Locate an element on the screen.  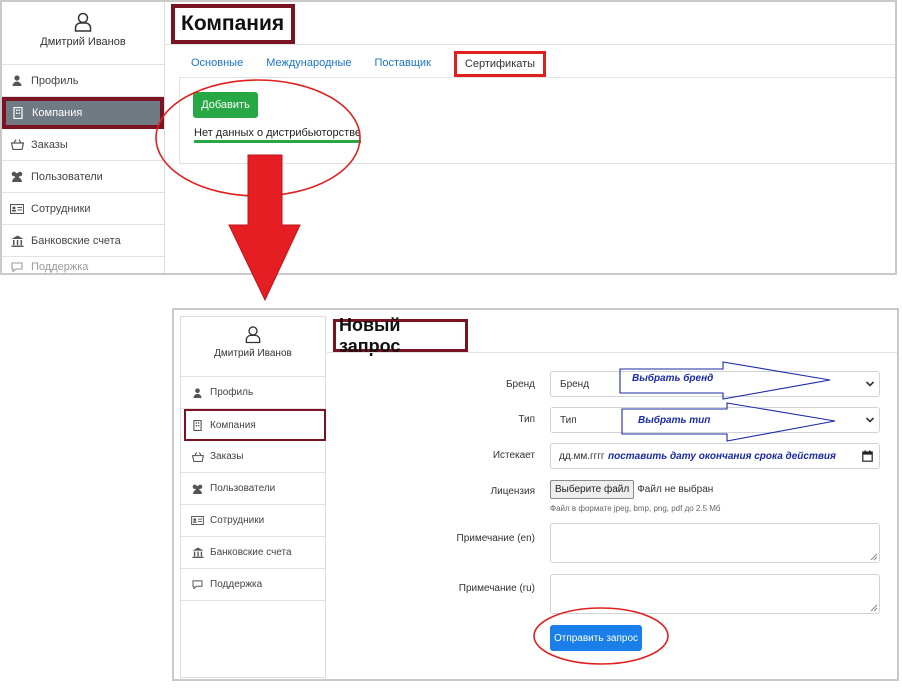
tab-supplier: Поставщик is located at coordinates (402, 67).